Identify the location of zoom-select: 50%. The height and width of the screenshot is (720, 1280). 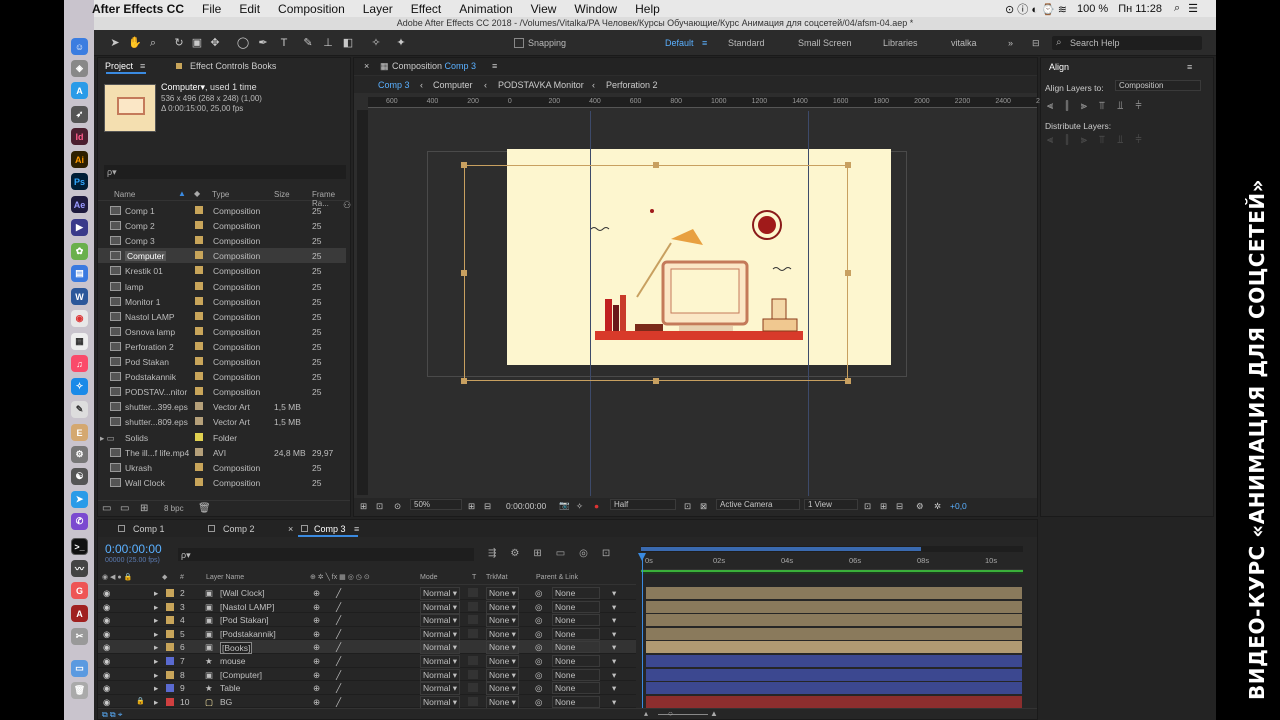
(436, 504).